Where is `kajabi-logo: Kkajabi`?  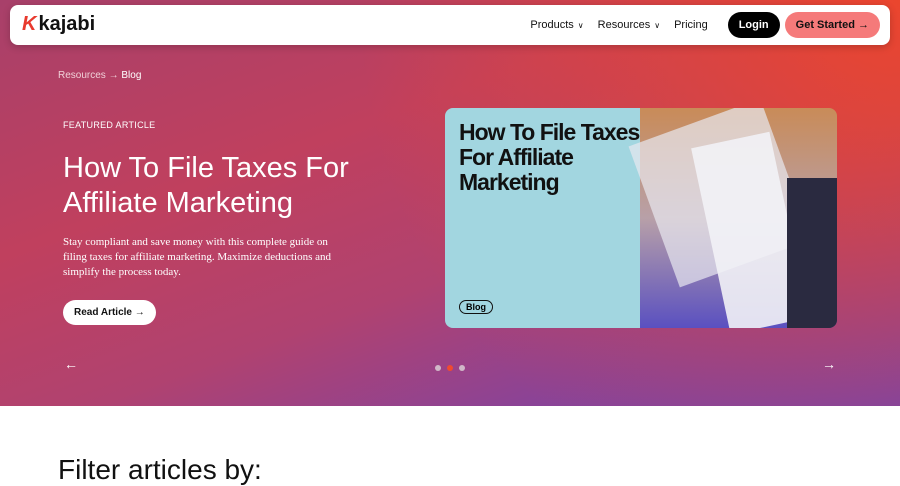 kajabi-logo: Kkajabi is located at coordinates (58, 24).